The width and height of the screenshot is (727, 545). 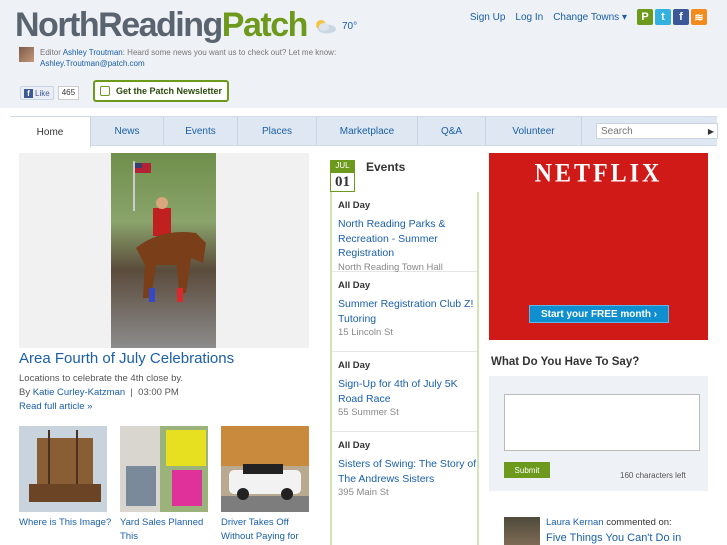 I want to click on tab-qa: Q&A, so click(x=452, y=131).